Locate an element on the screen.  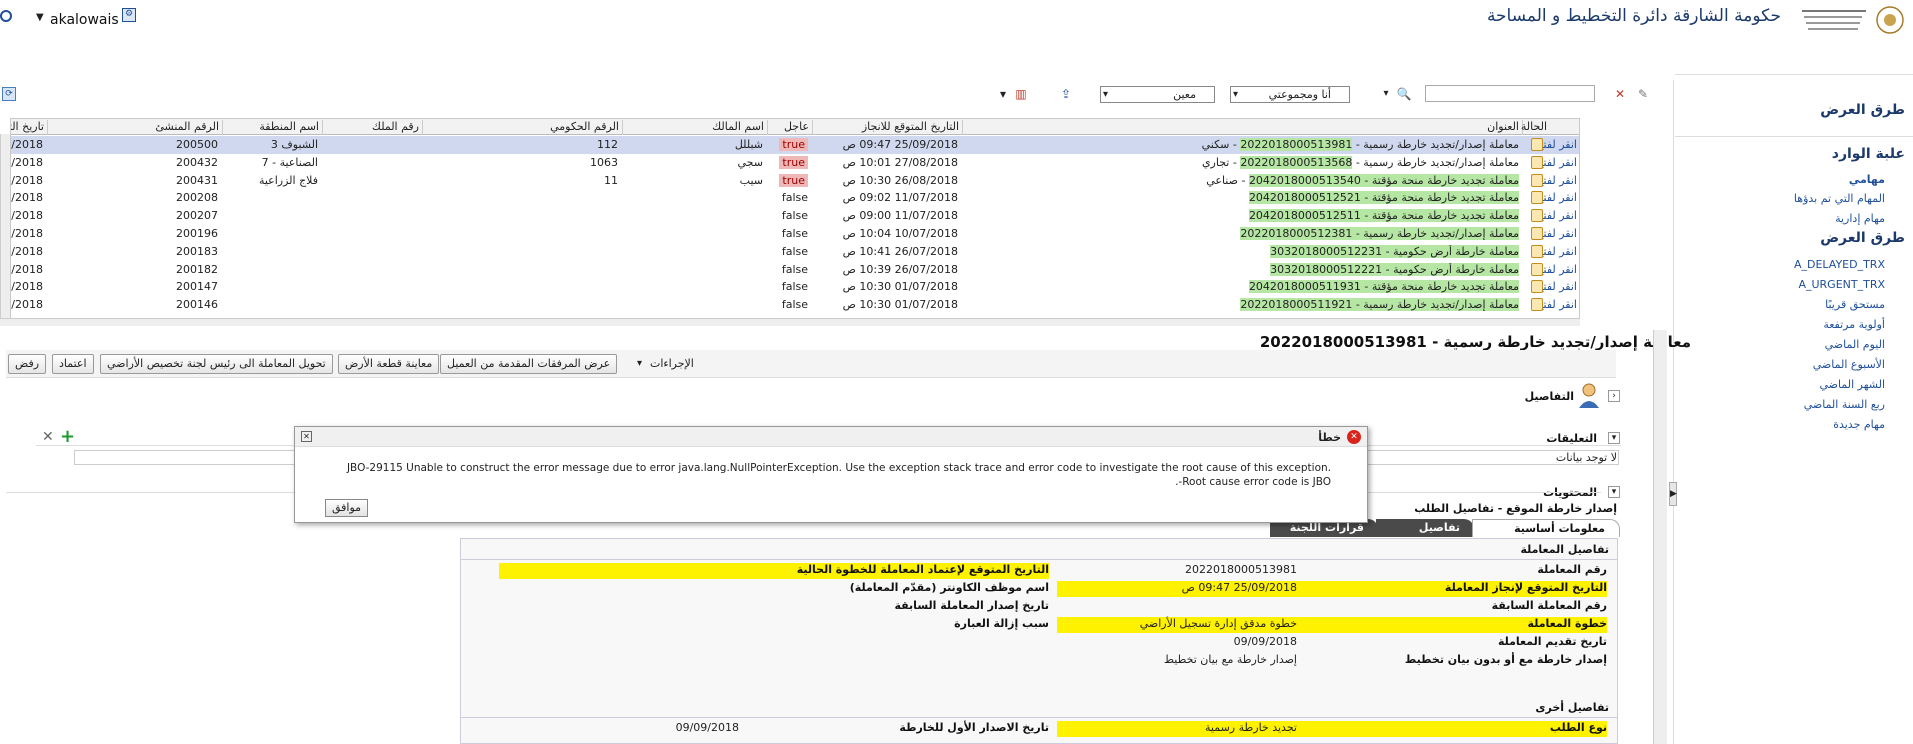
tab-basic: معلومات أساسية is located at coordinates (1546, 528).